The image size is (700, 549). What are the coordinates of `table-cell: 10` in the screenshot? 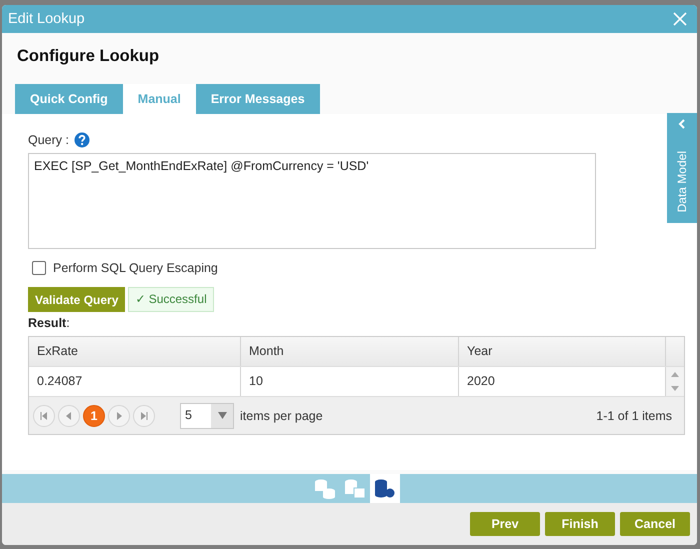 It's located at (350, 381).